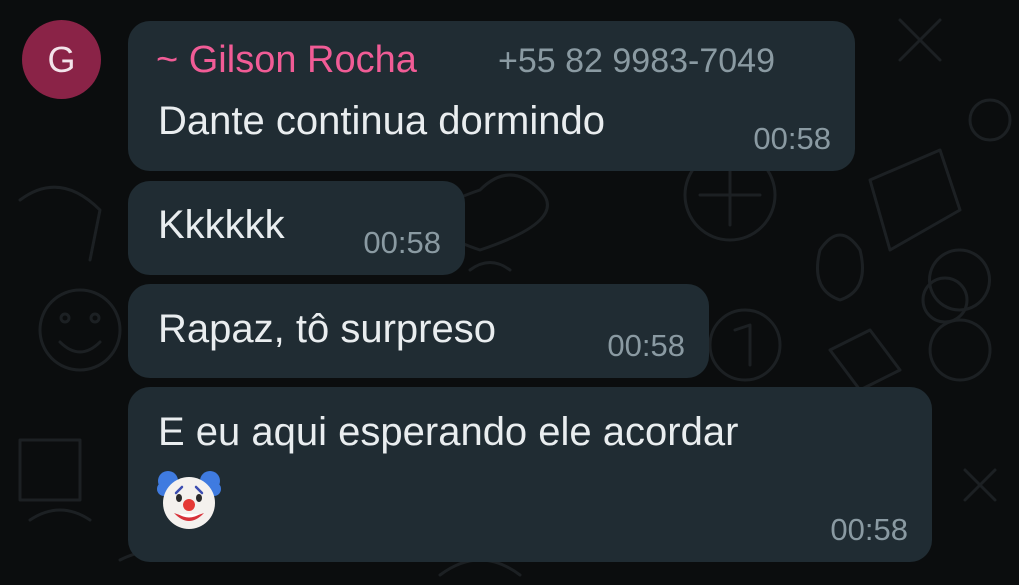 This screenshot has width=1019, height=585. I want to click on message-text: Kkkkkk, so click(221, 225).